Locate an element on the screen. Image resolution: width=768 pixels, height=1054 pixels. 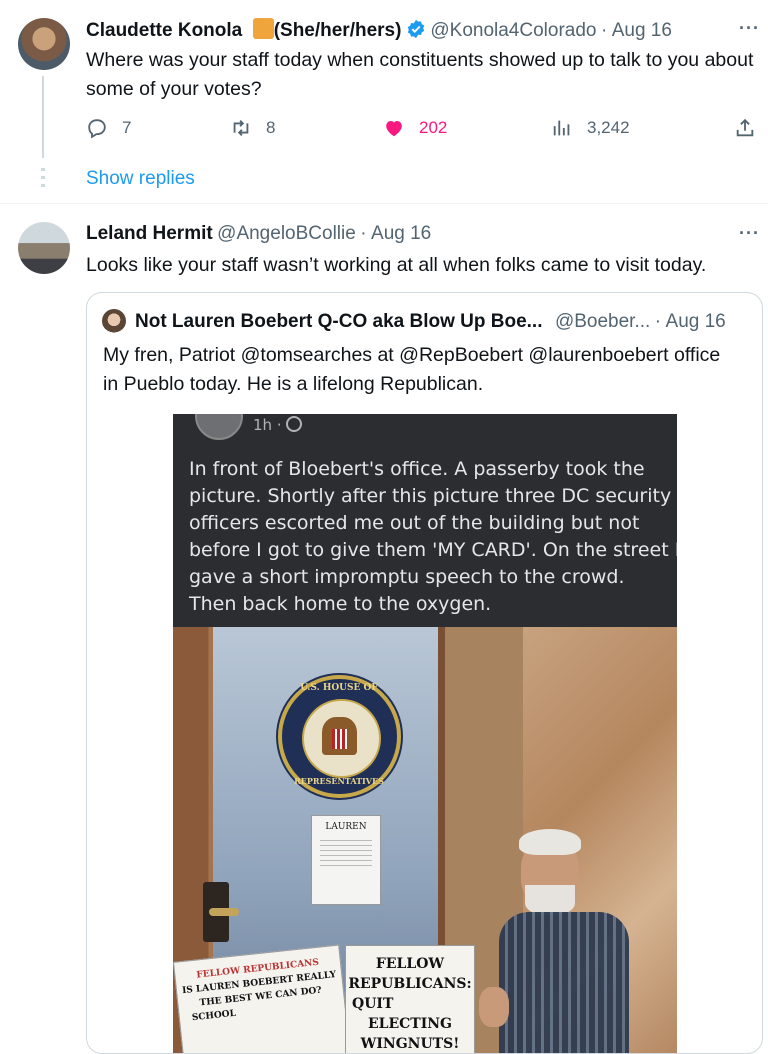
house-seal: U.S. HOUSE OF REPRESENTATIVES is located at coordinates (339, 736).